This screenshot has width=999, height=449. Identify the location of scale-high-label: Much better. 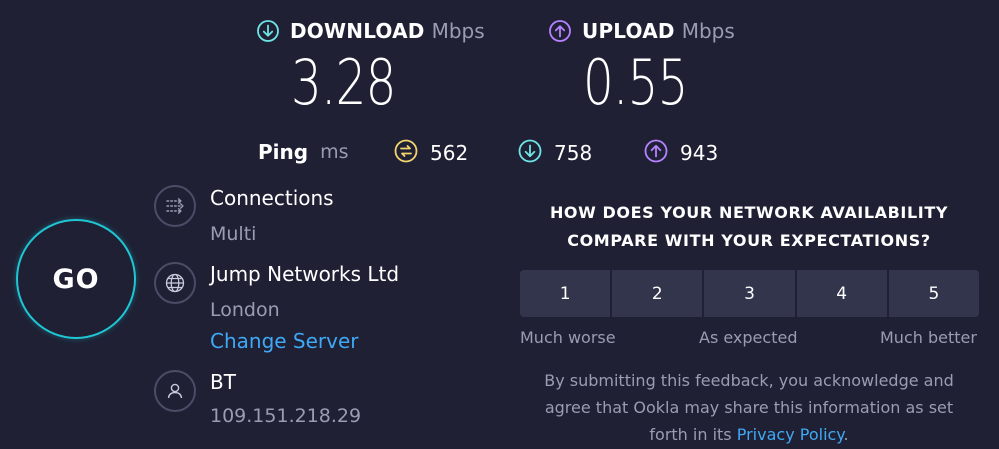
(928, 337).